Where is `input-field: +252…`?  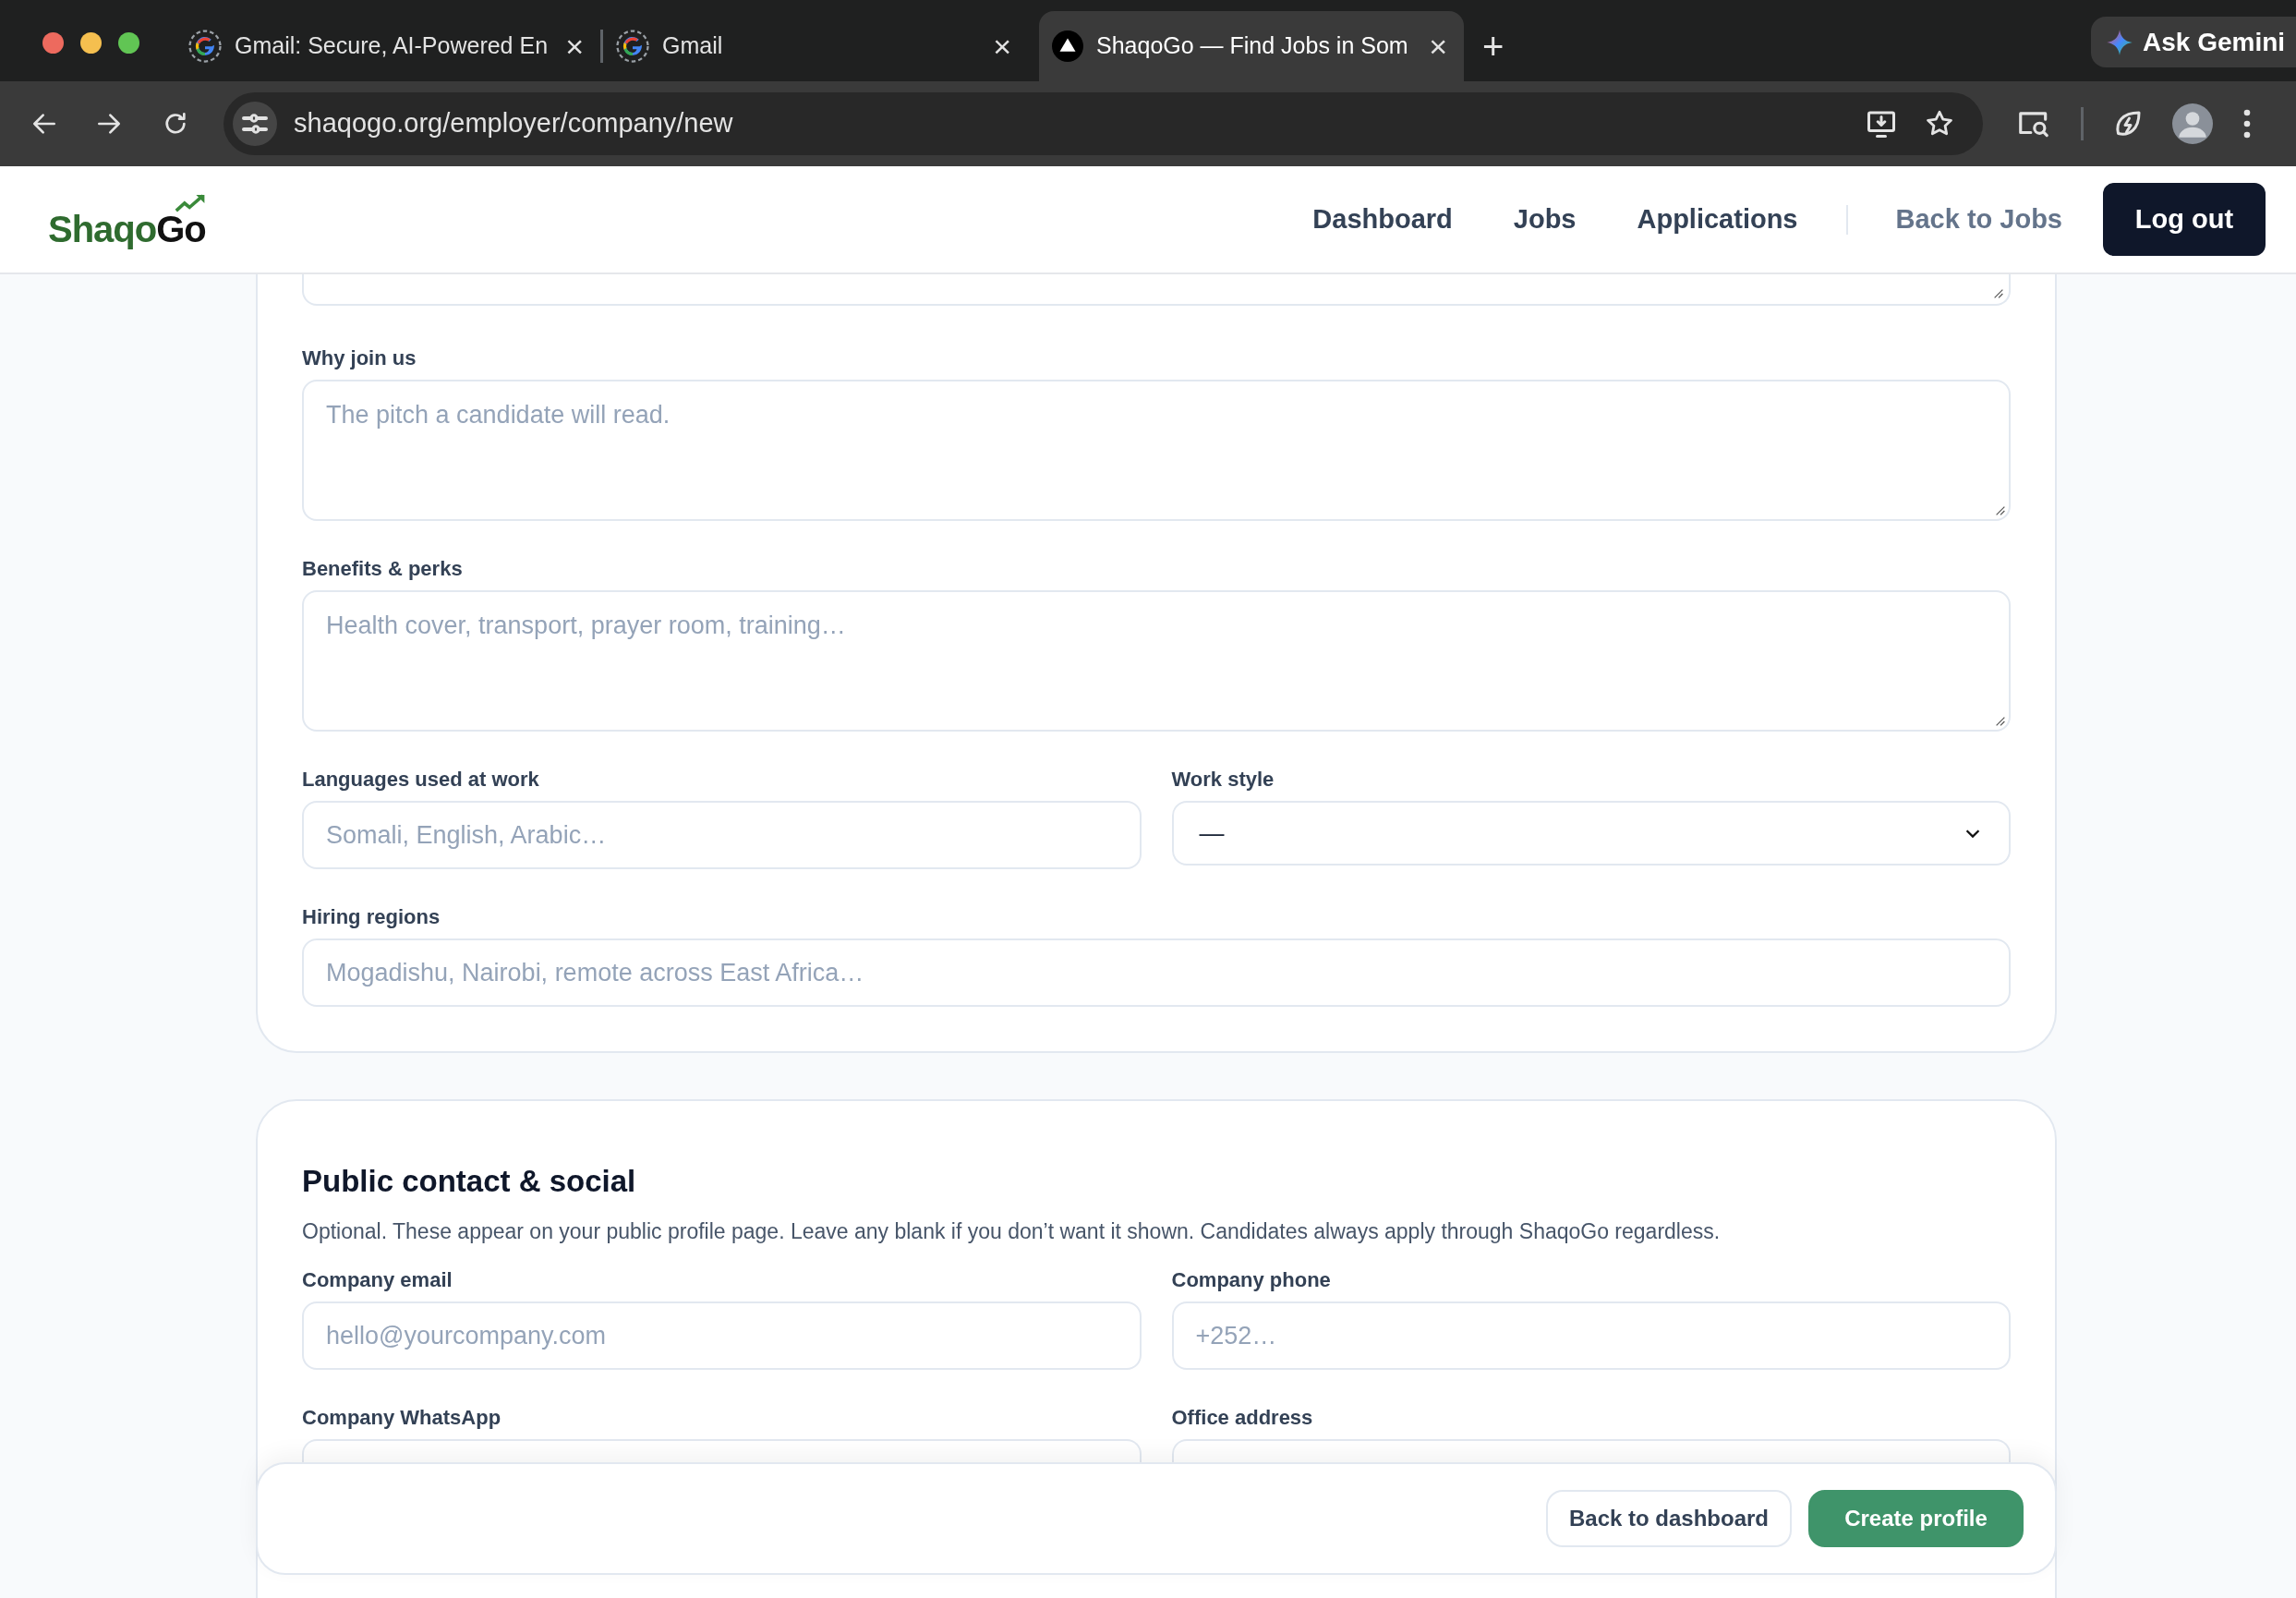
input-field: +252… is located at coordinates (1591, 1336).